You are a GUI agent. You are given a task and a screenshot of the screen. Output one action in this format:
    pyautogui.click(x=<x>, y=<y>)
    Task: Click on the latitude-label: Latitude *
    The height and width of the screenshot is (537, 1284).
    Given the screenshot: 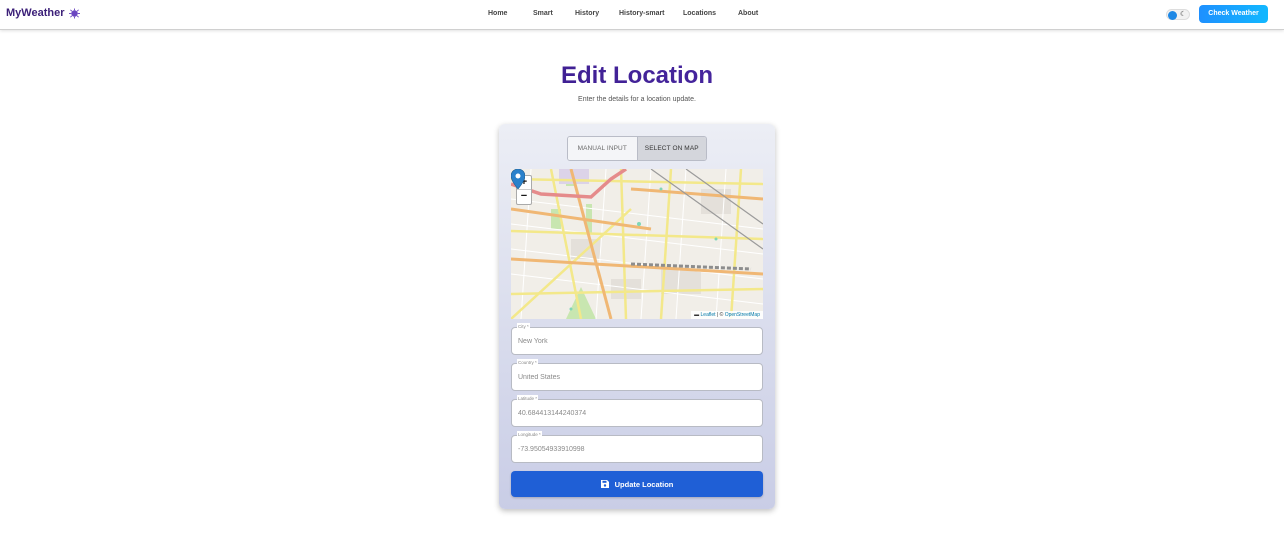 What is the action you would take?
    pyautogui.click(x=528, y=399)
    